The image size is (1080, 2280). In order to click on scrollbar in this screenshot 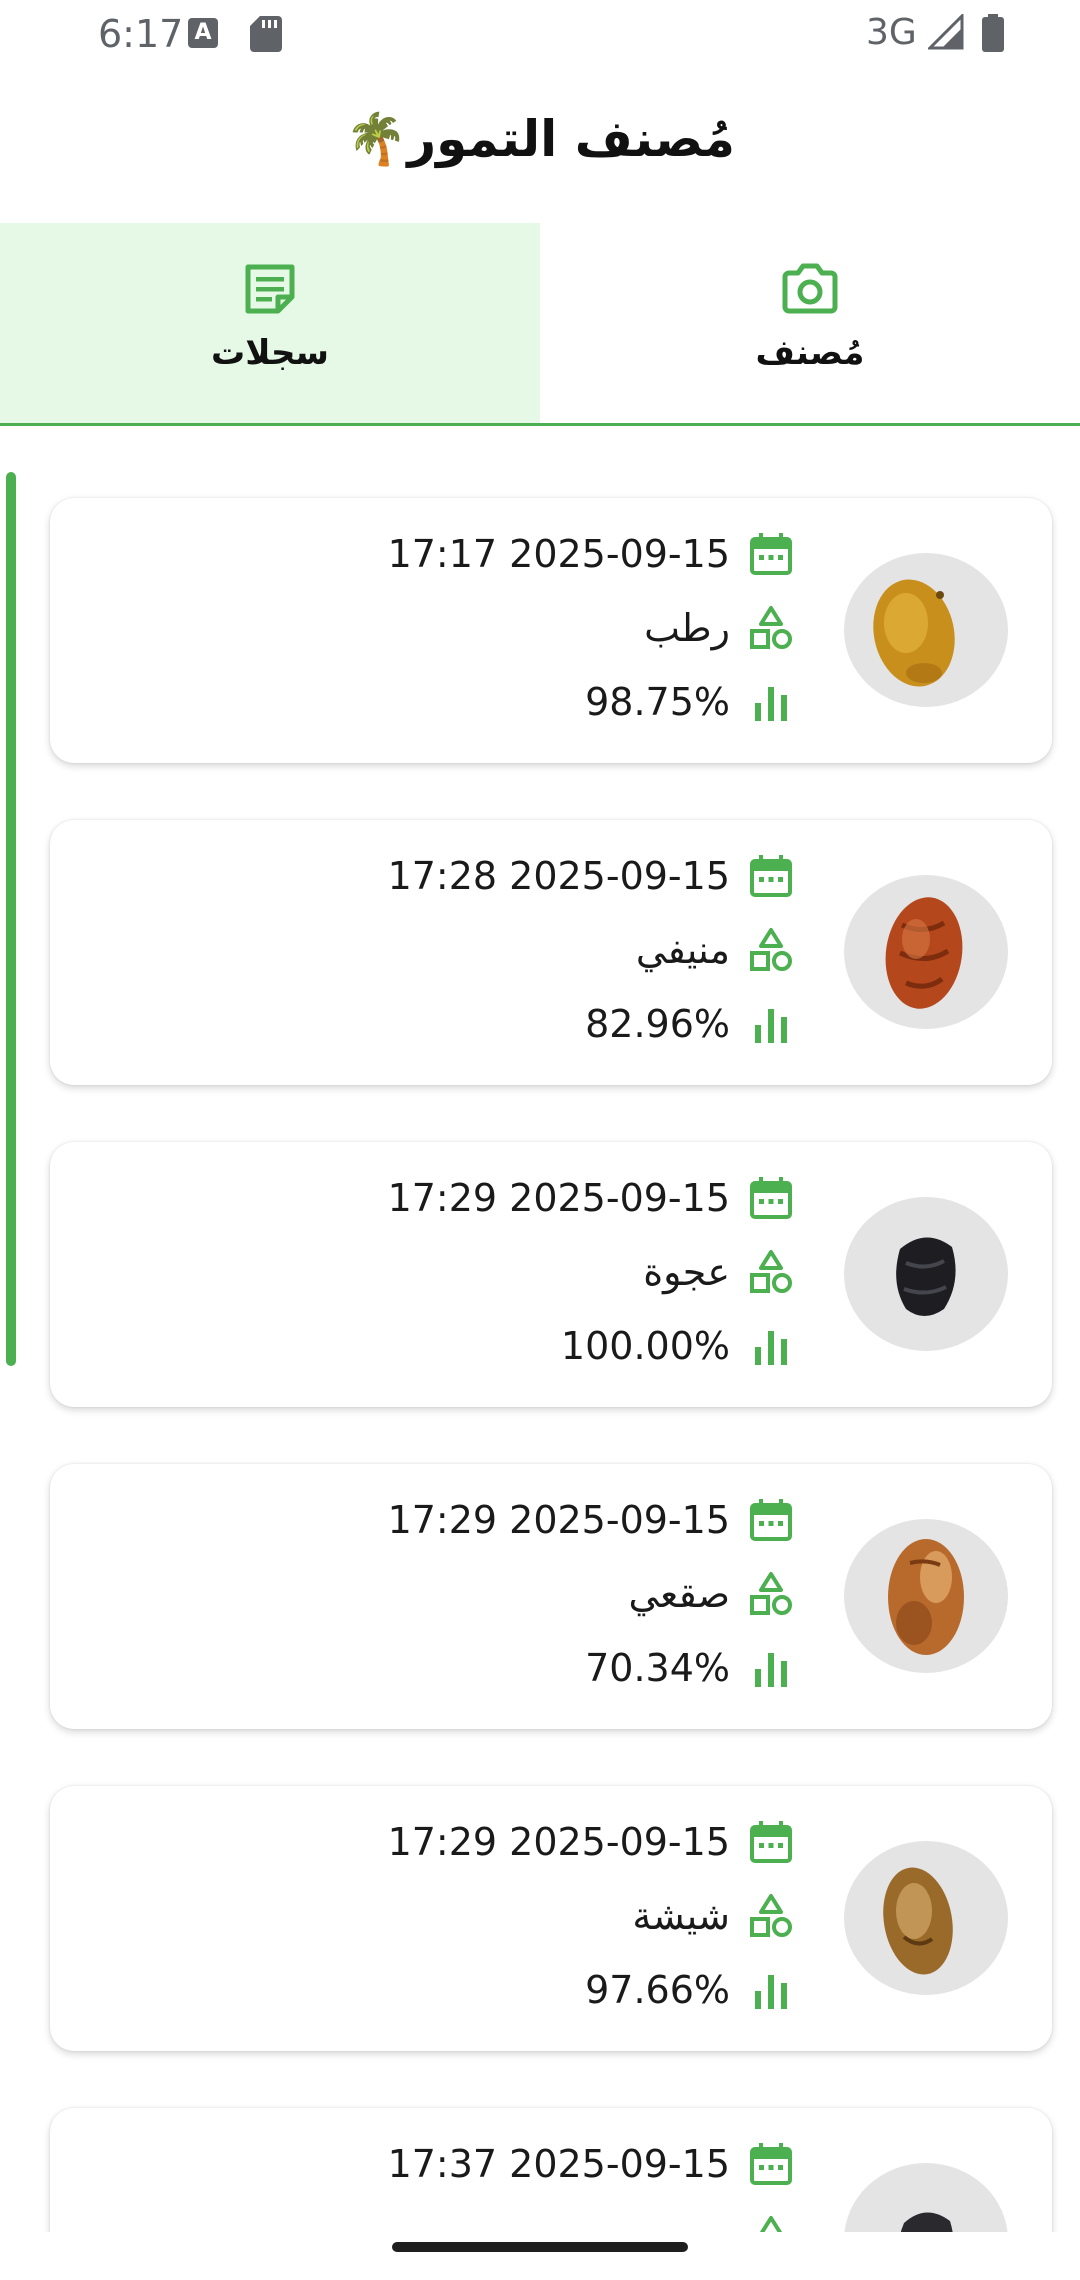, I will do `click(11, 919)`.